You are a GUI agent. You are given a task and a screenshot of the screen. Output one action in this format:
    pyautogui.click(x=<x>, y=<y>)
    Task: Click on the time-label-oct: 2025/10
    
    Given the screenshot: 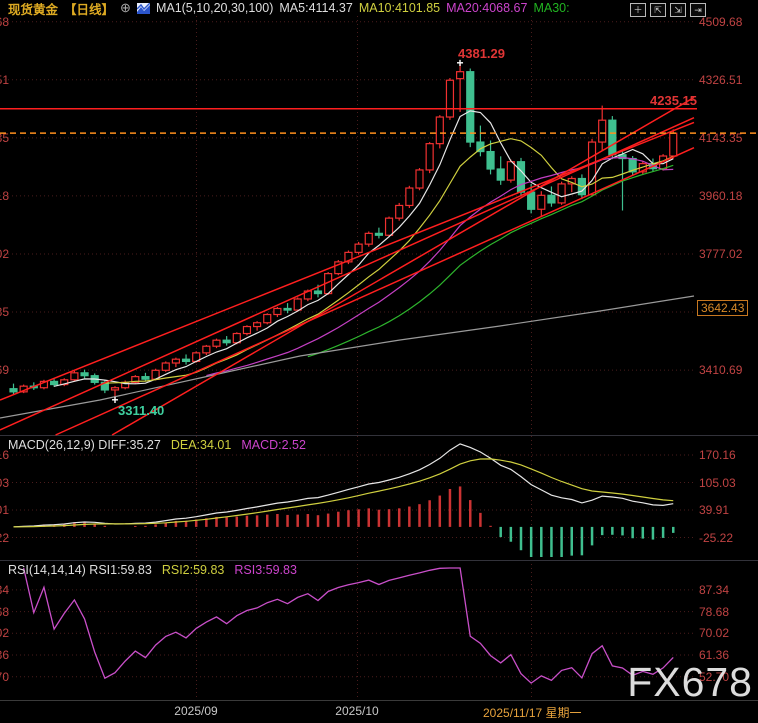 What is the action you would take?
    pyautogui.click(x=357, y=711)
    